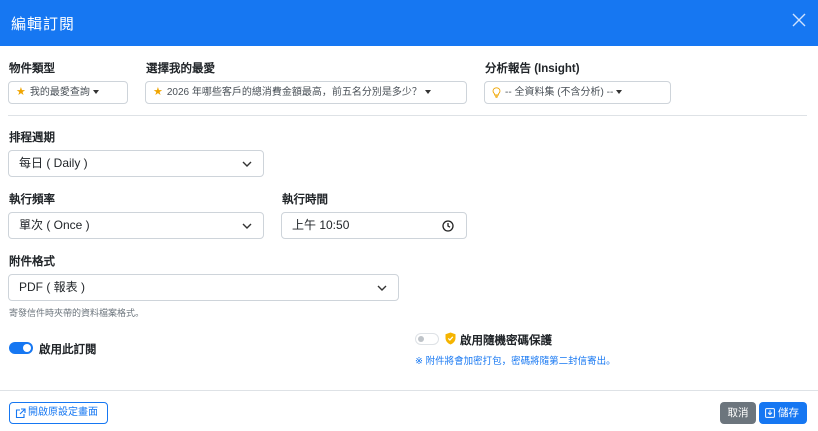 The height and width of the screenshot is (431, 818). Describe the element at coordinates (305, 200) in the screenshot. I see `exec-time-label: 執行時間` at that location.